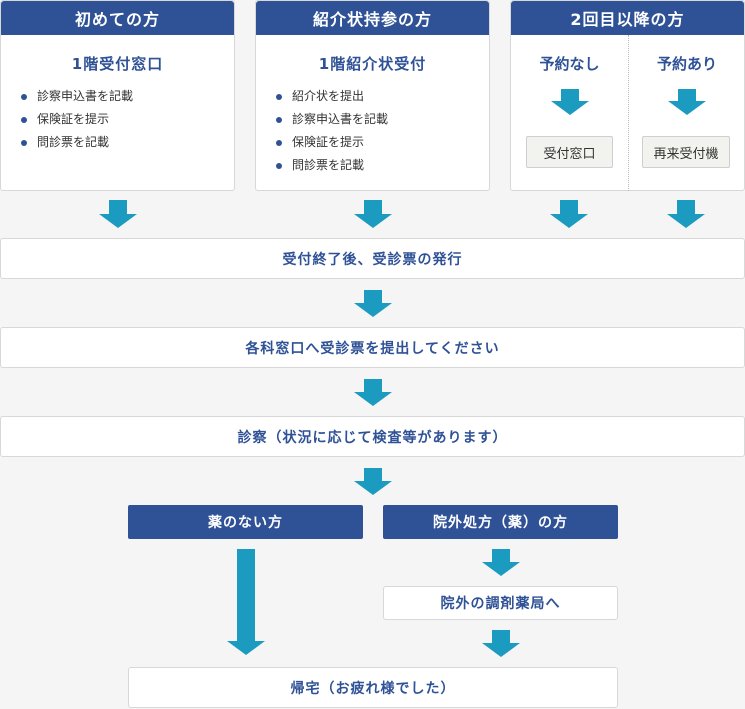 The image size is (745, 709). What do you see at coordinates (245, 522) in the screenshot?
I see `branch-no-medicine: 薬のない方` at bounding box center [245, 522].